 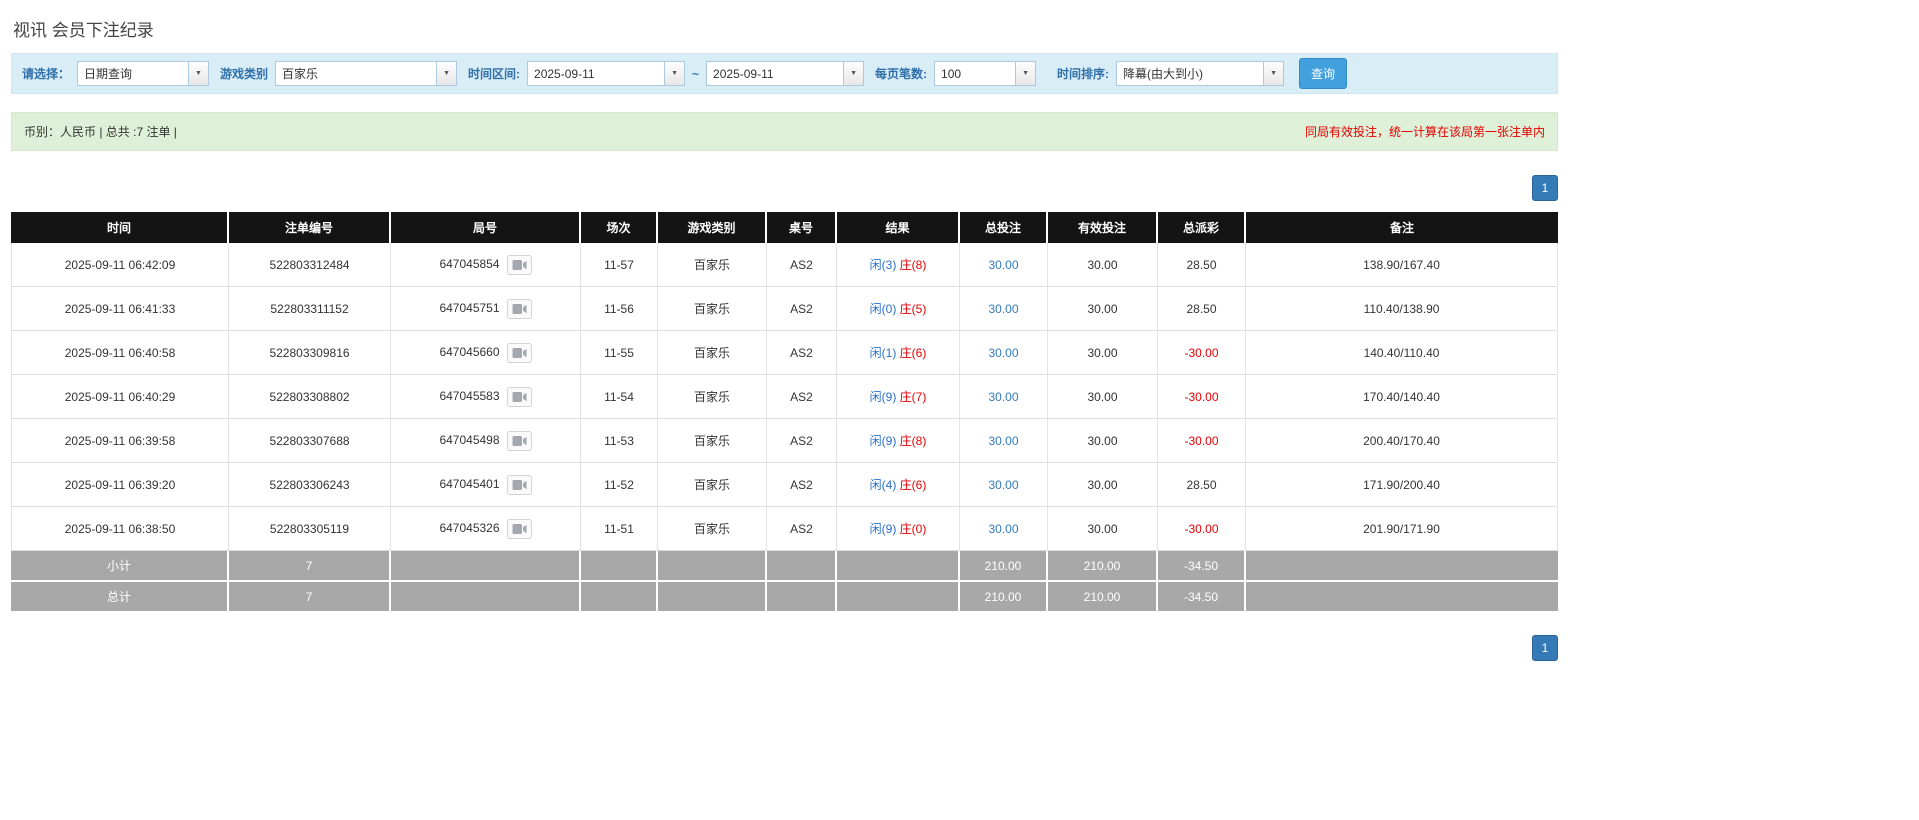 What do you see at coordinates (883, 265) in the screenshot?
I see `result-player: 闲(3)` at bounding box center [883, 265].